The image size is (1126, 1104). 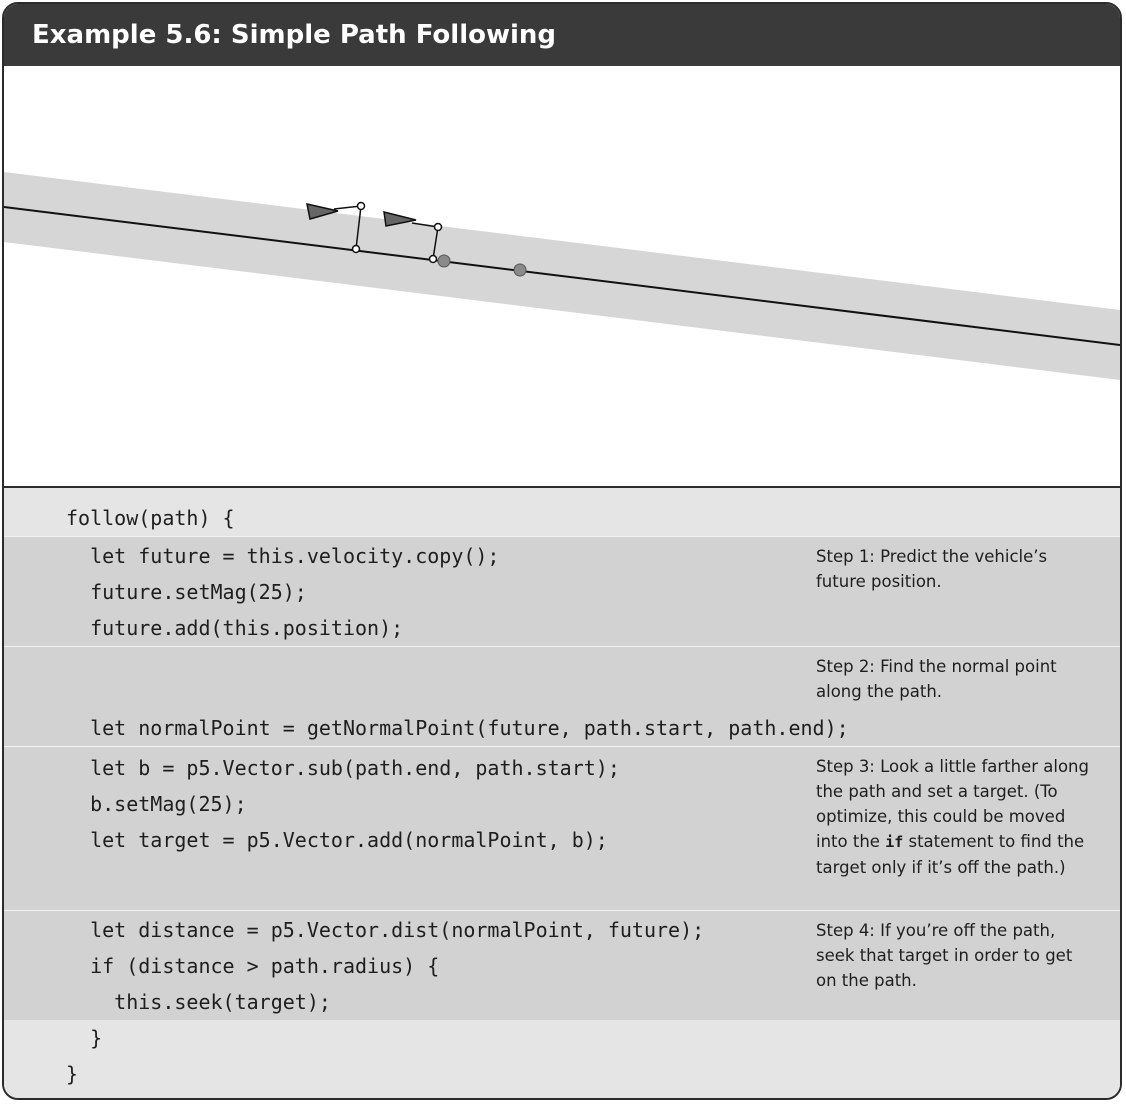 What do you see at coordinates (150, 518) in the screenshot?
I see `code-line: follow(path) {` at bounding box center [150, 518].